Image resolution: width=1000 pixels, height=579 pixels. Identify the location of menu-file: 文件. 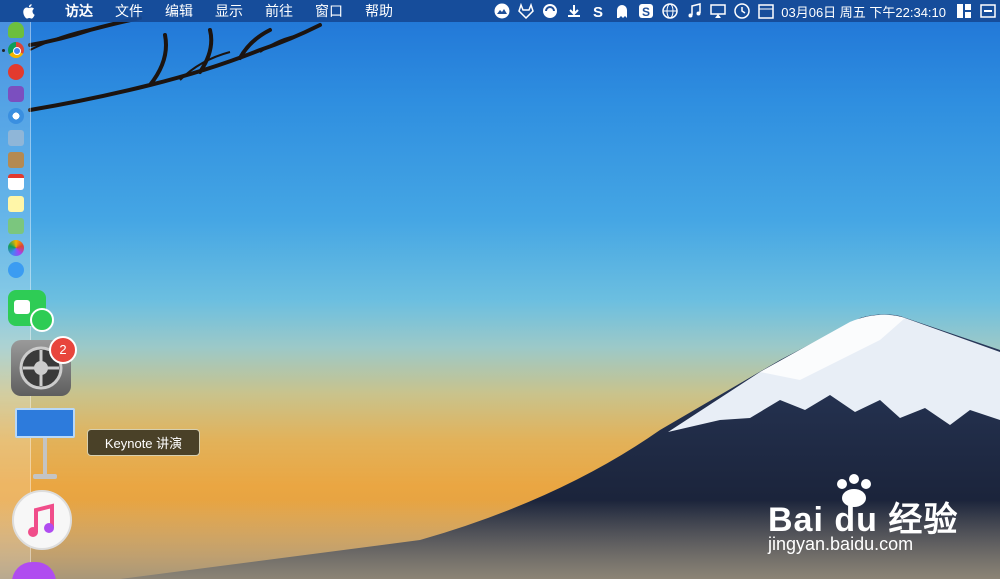
(129, 11).